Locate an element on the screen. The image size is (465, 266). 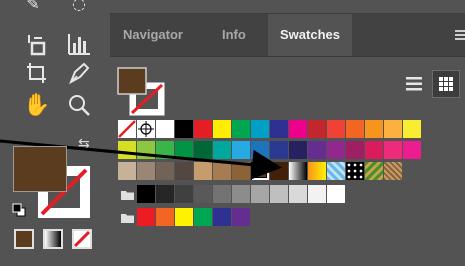
swap-fill-stroke-icon: ⇆ is located at coordinates (84, 144).